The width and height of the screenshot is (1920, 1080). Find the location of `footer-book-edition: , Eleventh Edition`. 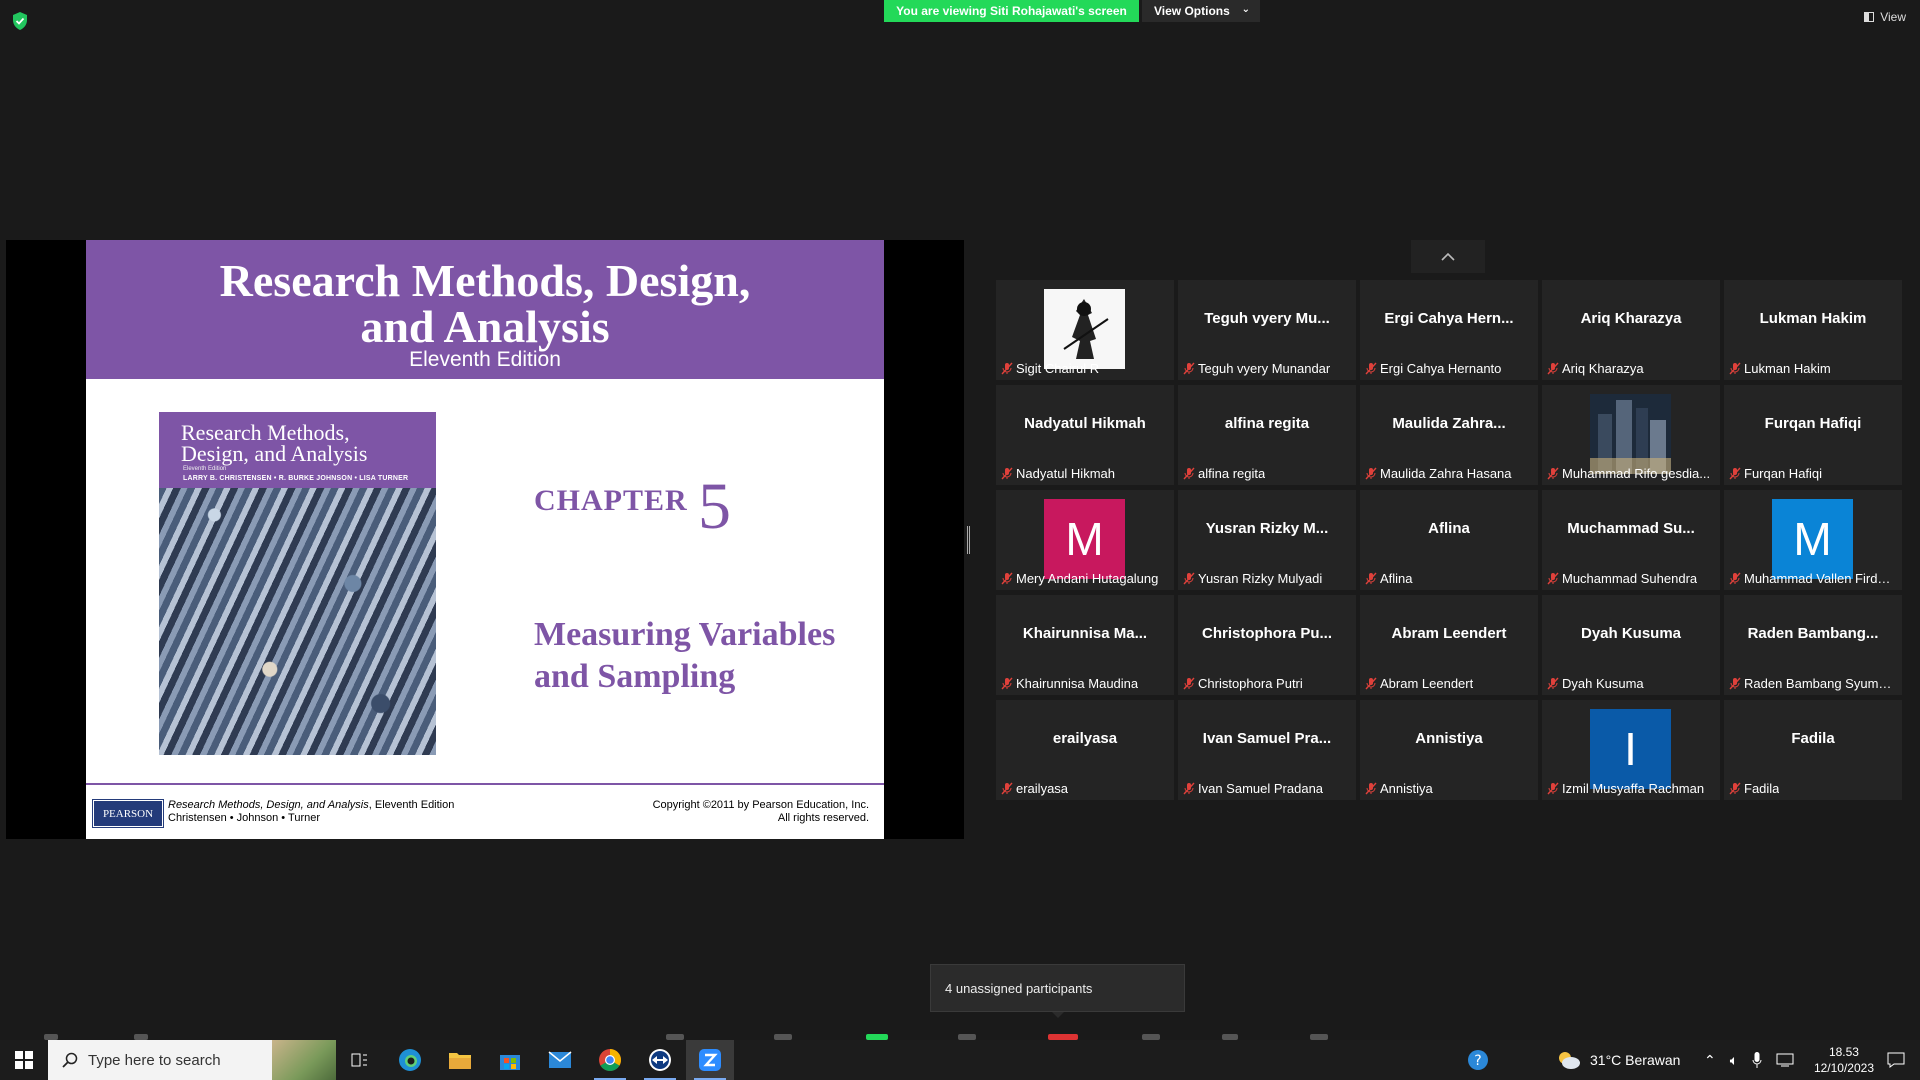

footer-book-edition: , Eleventh Edition is located at coordinates (411, 805).